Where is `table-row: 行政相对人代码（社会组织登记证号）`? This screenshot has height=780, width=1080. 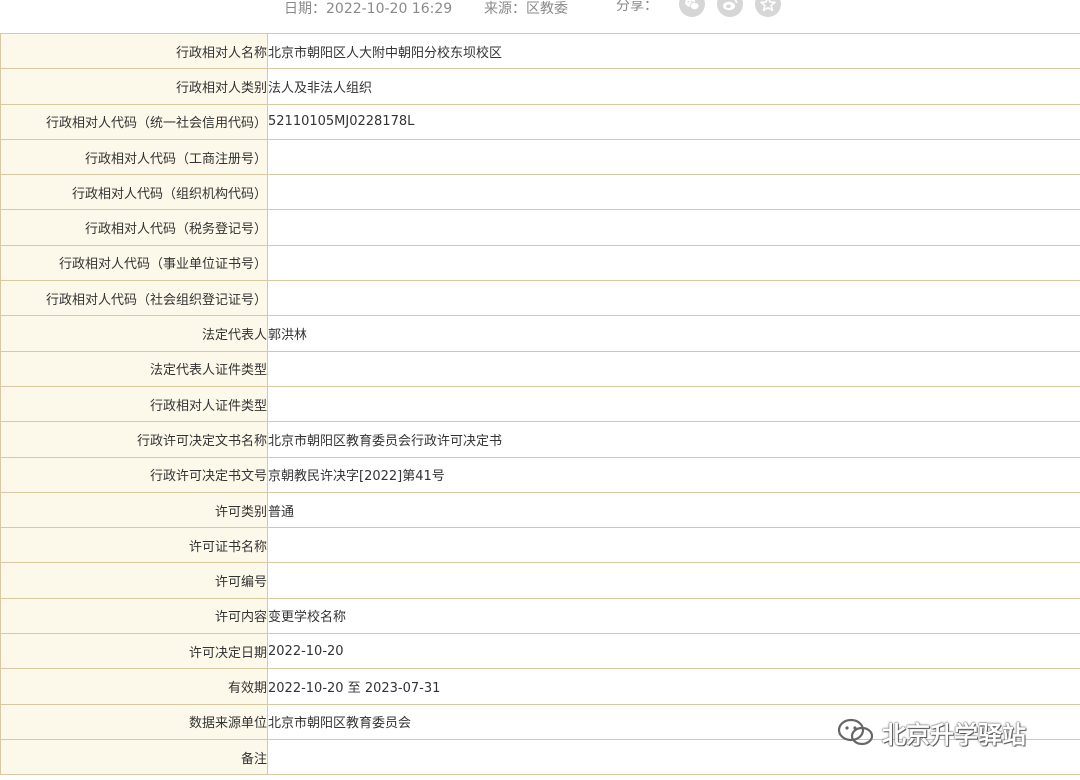
table-row: 行政相对人代码（社会组织登记证号） is located at coordinates (540, 298).